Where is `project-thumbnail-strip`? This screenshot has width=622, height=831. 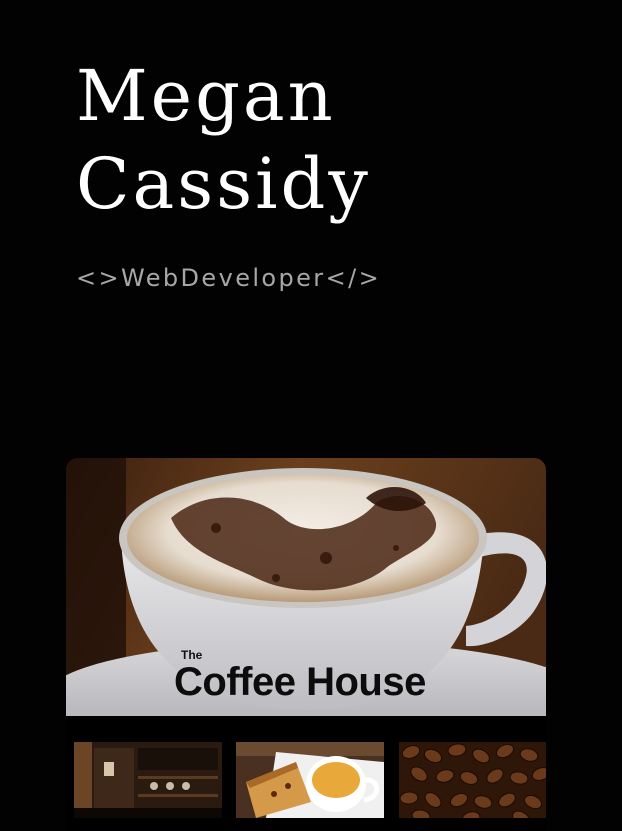
project-thumbnail-strip is located at coordinates (306, 780).